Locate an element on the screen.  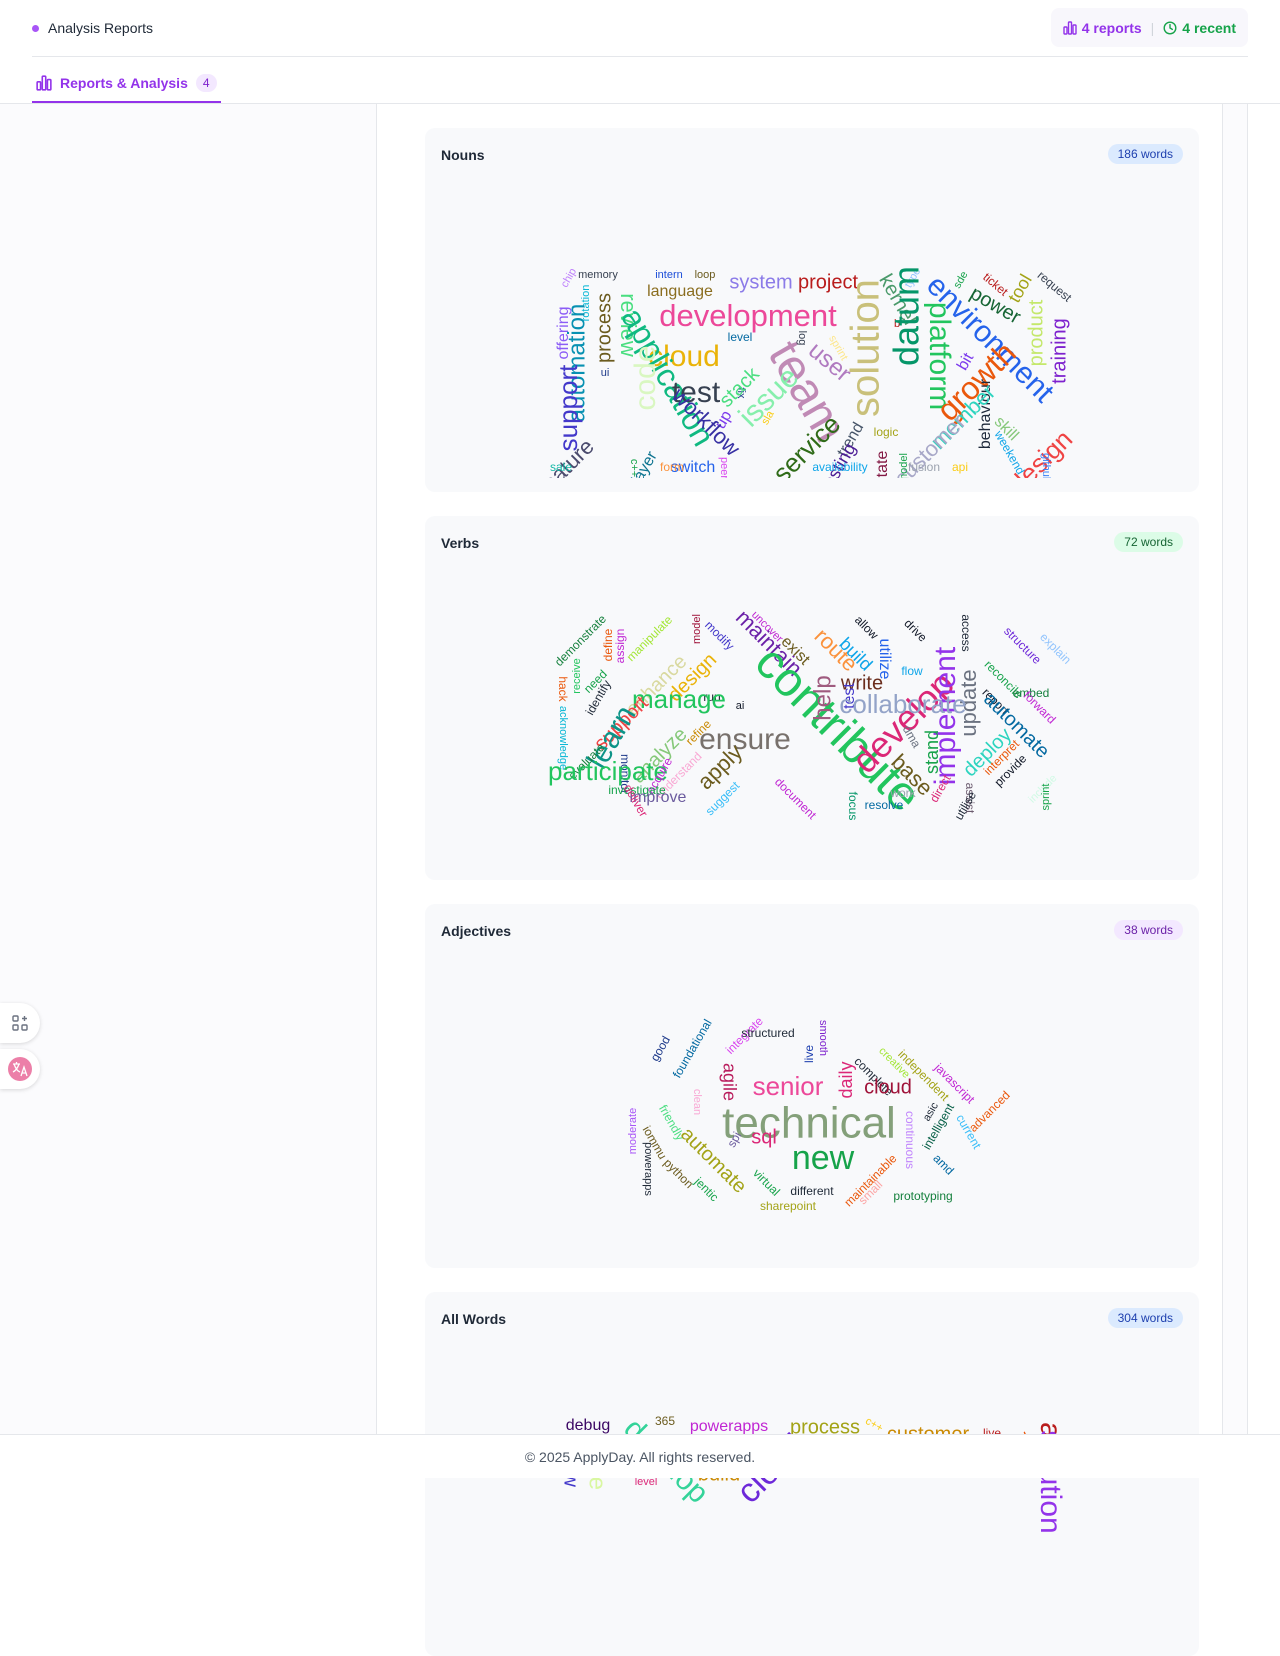
cloud-word: agile is located at coordinates (729, 1082).